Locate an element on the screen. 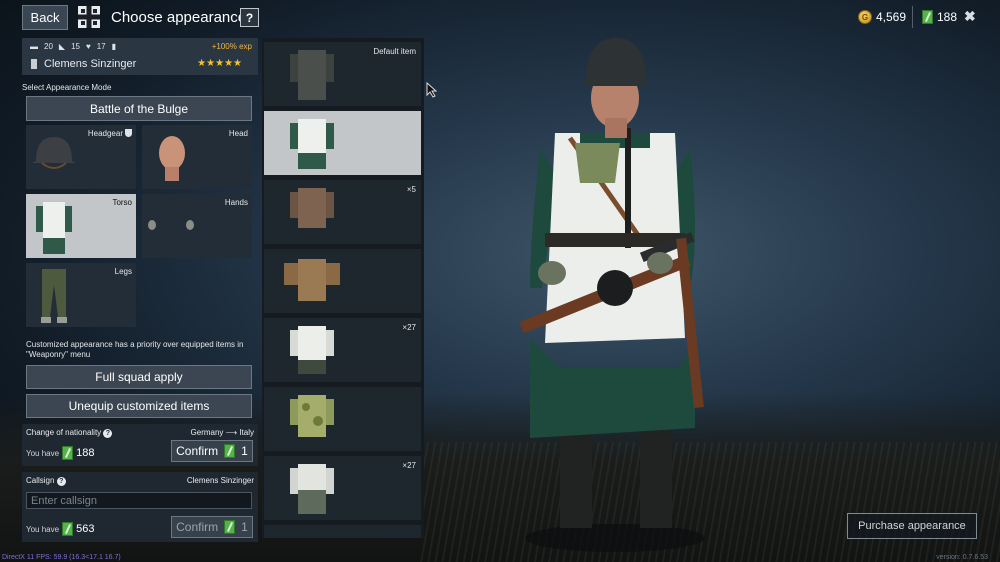 The height and width of the screenshot is (562, 1000). slot-hands-label: Hands is located at coordinates (236, 202).